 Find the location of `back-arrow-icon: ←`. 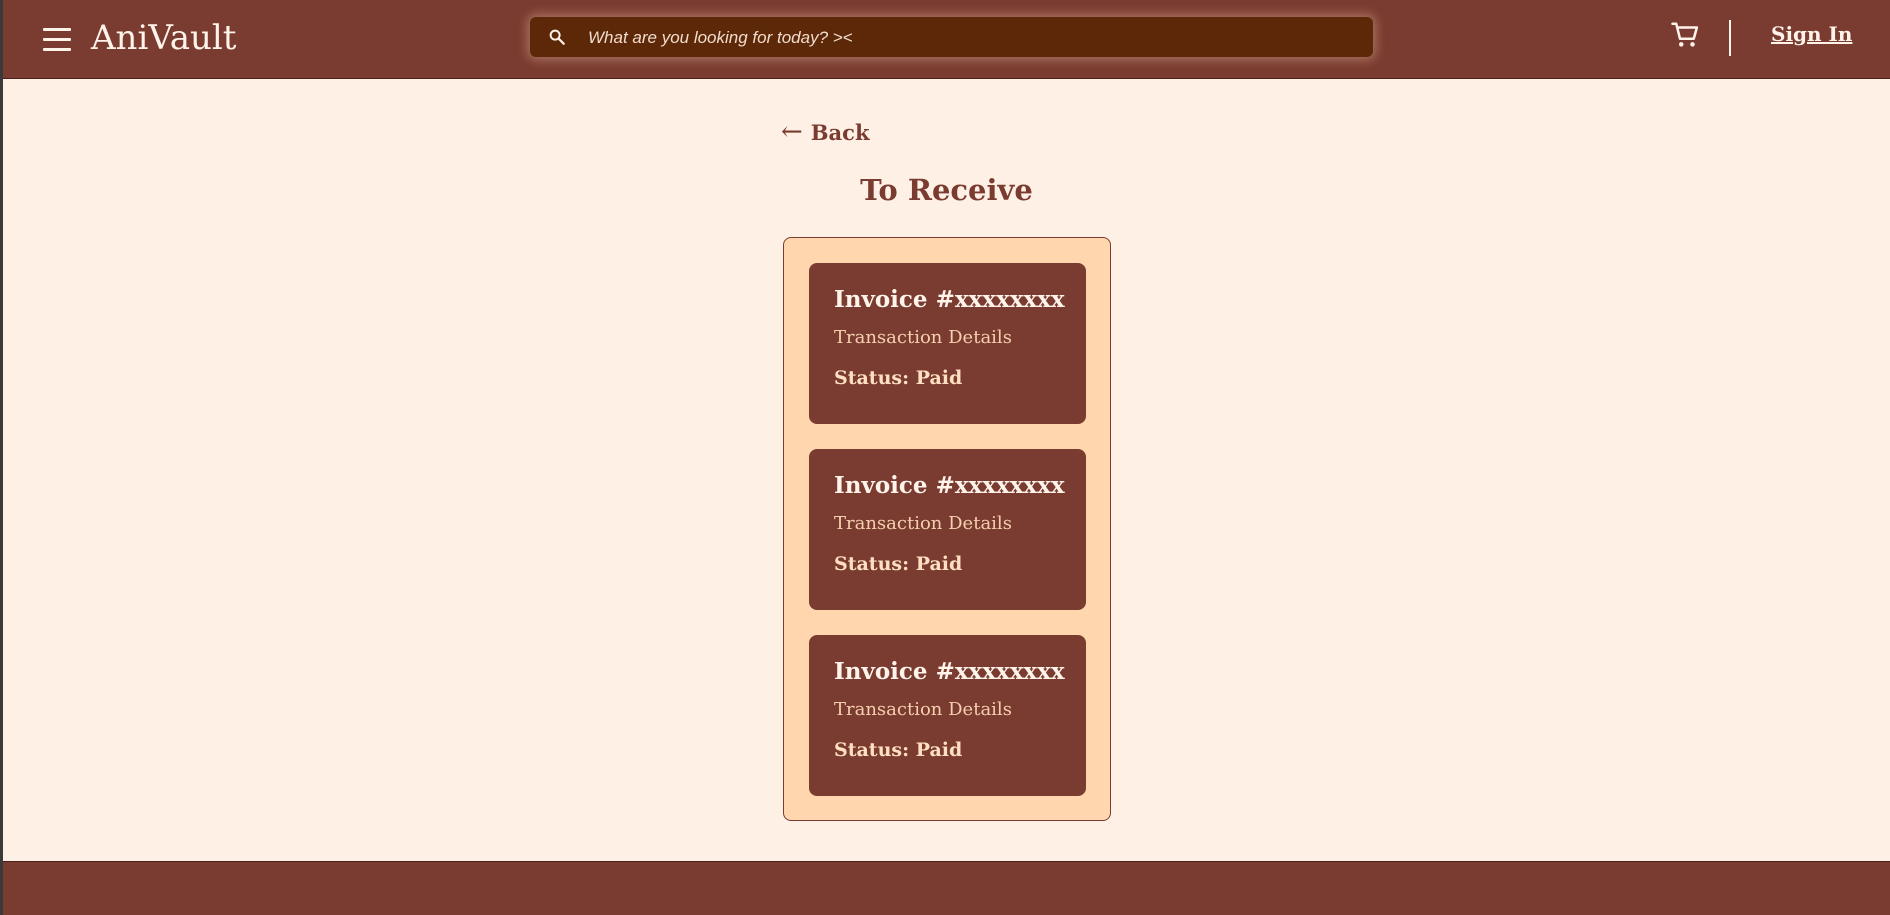

back-arrow-icon: ← is located at coordinates (792, 132).